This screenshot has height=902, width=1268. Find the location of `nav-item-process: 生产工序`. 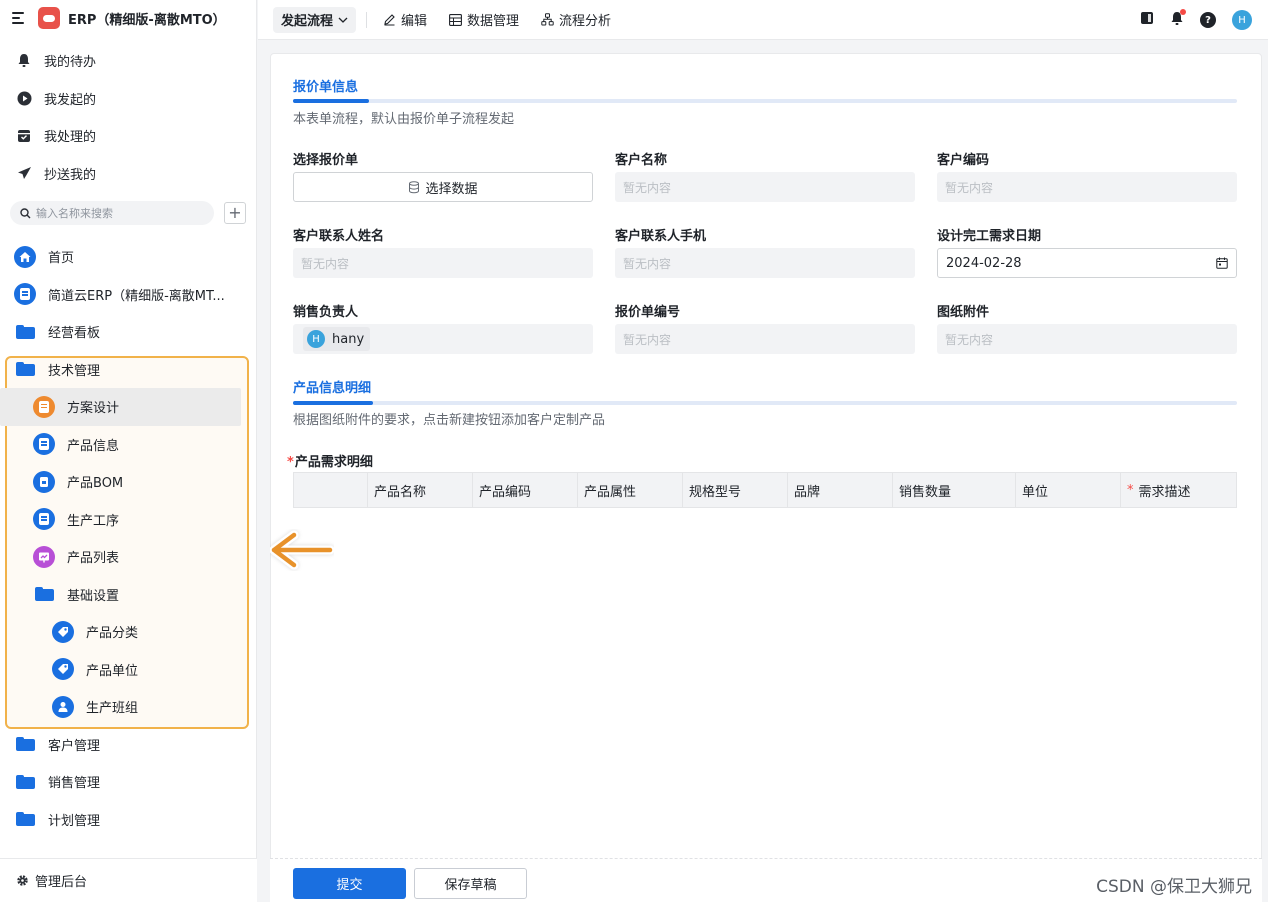

nav-item-process: 生产工序 is located at coordinates (128, 520).